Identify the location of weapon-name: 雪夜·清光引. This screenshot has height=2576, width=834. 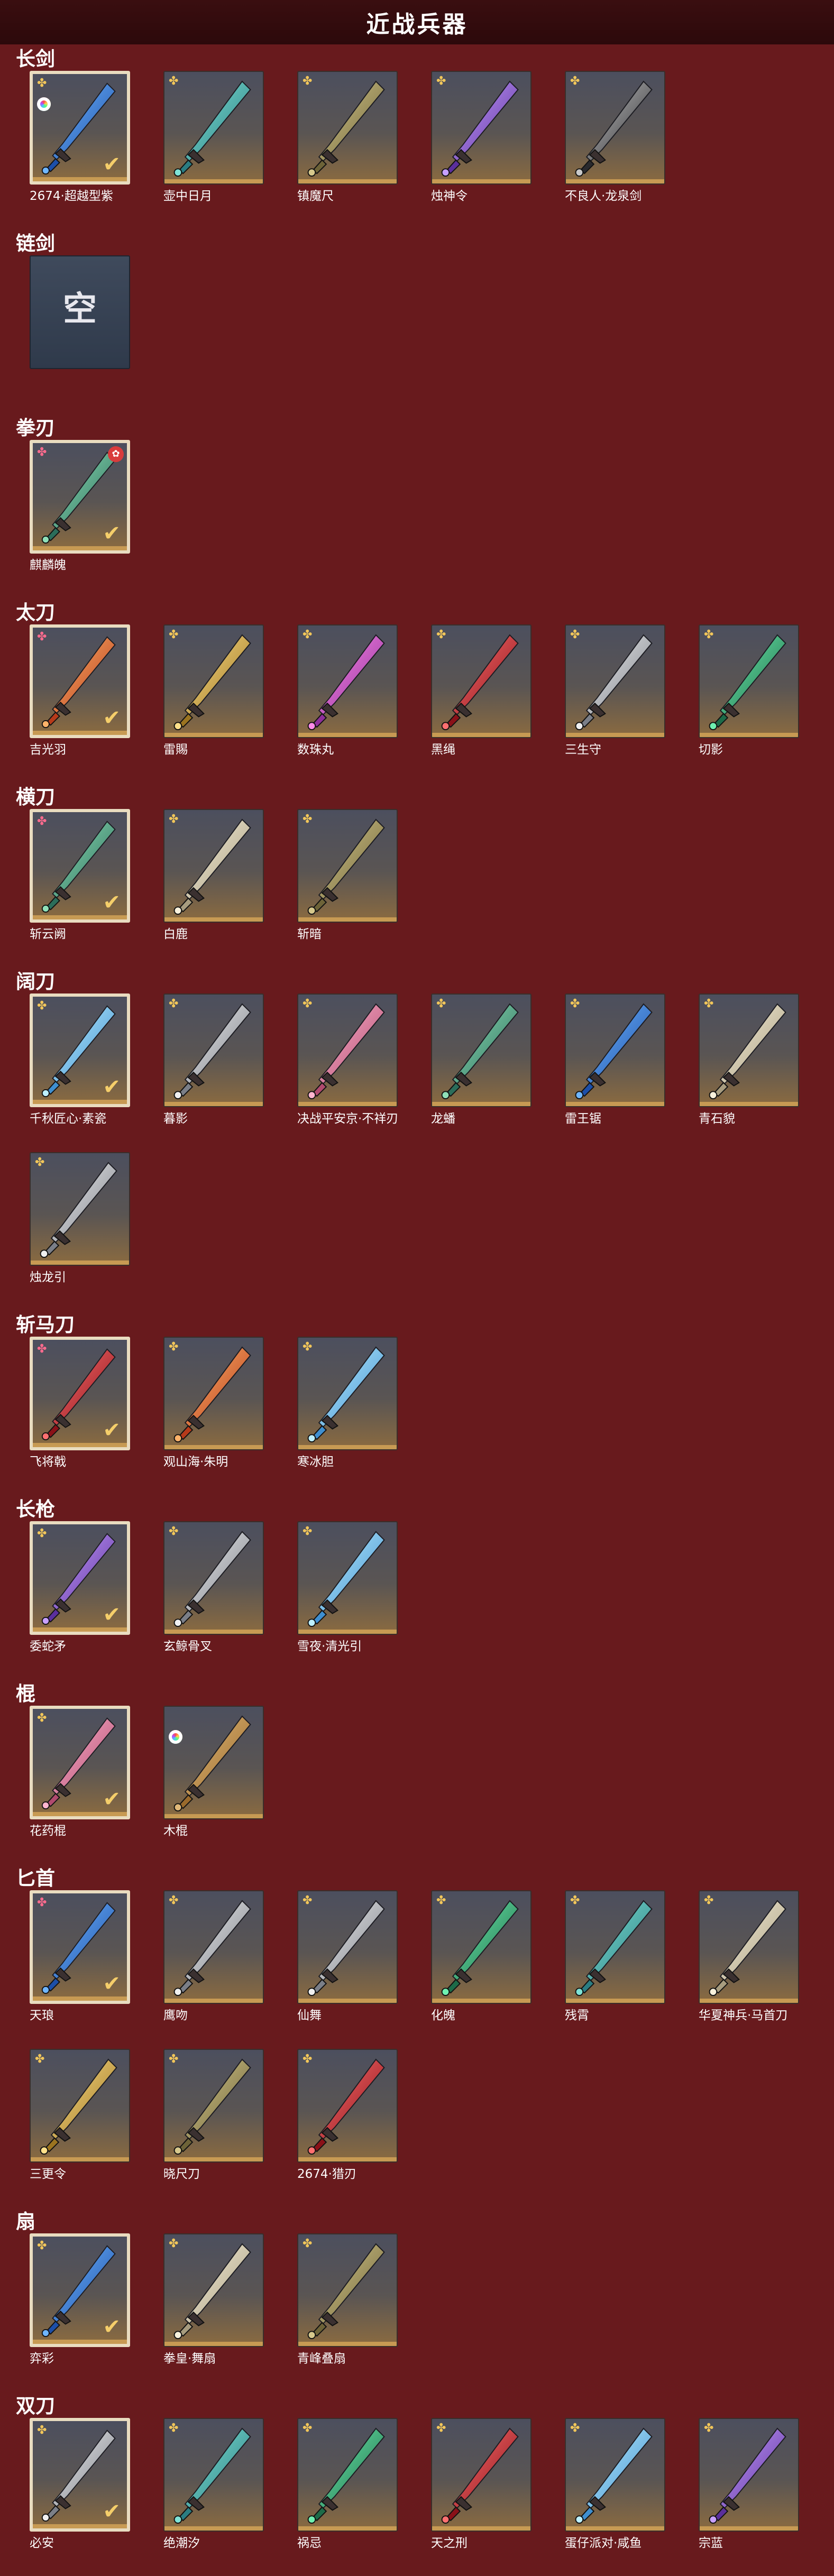
(329, 1646).